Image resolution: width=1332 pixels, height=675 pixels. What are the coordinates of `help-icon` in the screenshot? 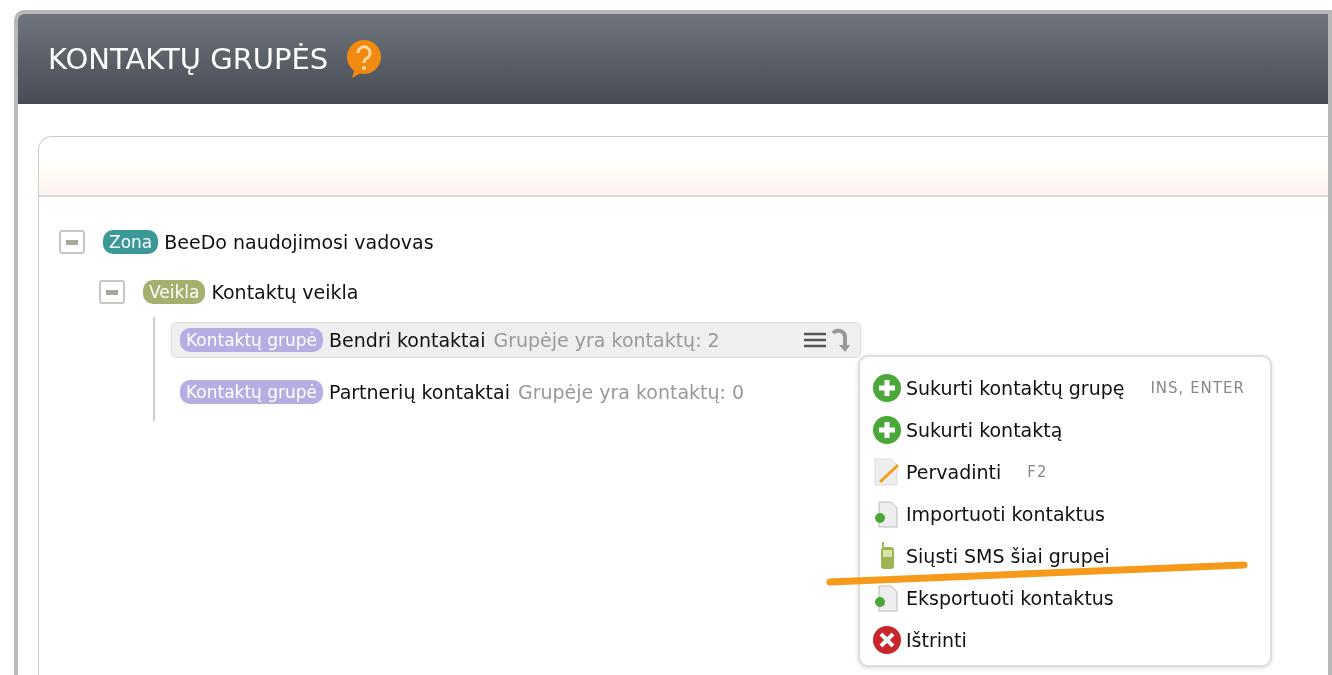 It's located at (364, 59).